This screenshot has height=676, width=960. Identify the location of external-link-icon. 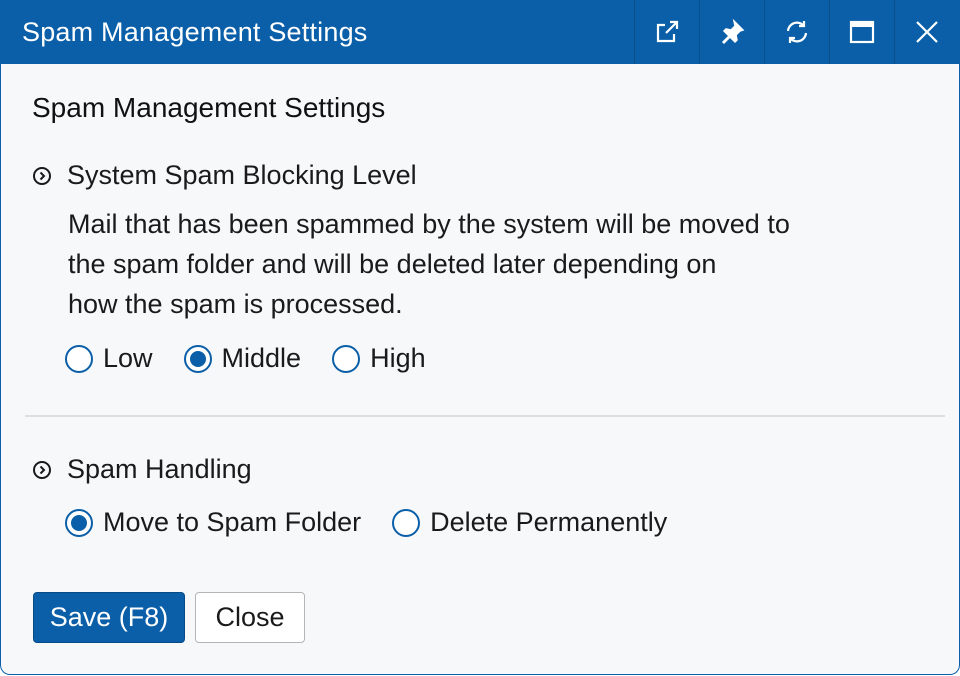
(667, 31).